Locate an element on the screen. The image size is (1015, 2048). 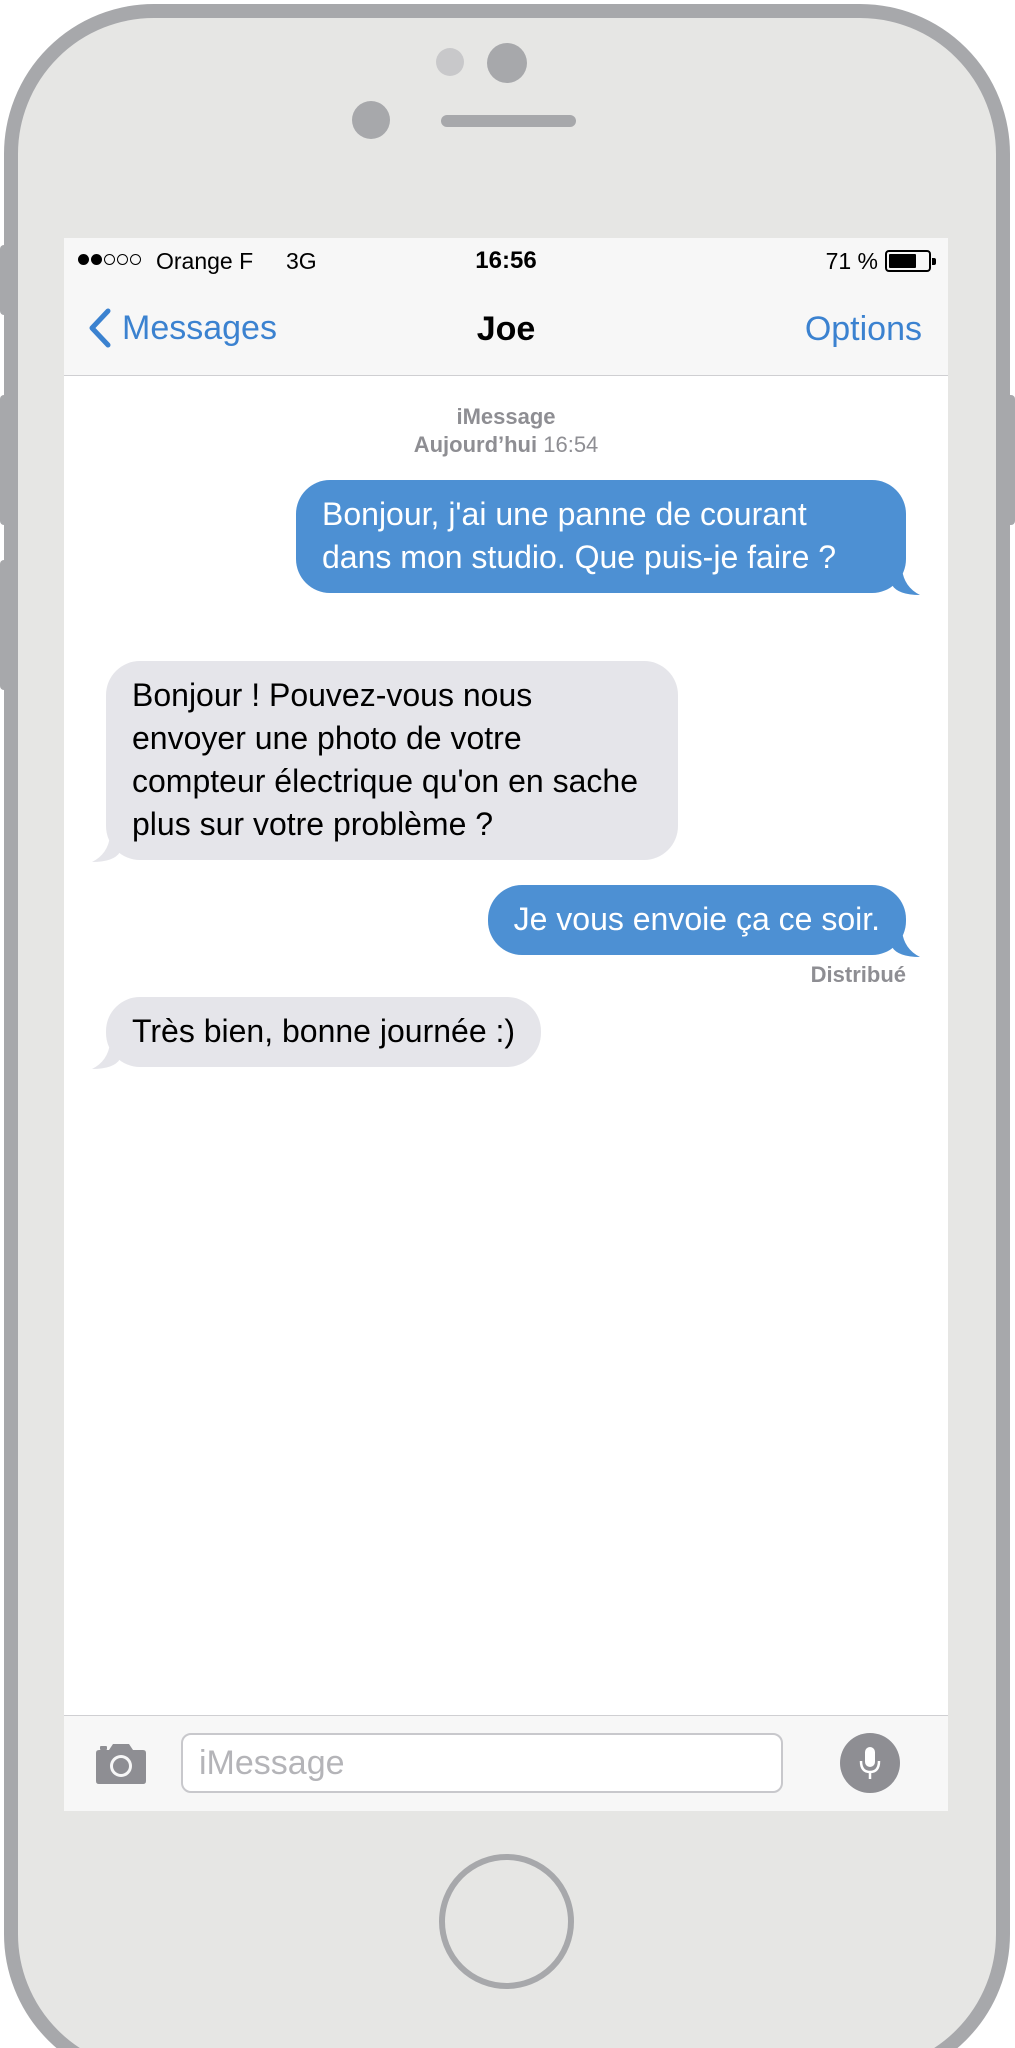
microphone-button is located at coordinates (870, 1763).